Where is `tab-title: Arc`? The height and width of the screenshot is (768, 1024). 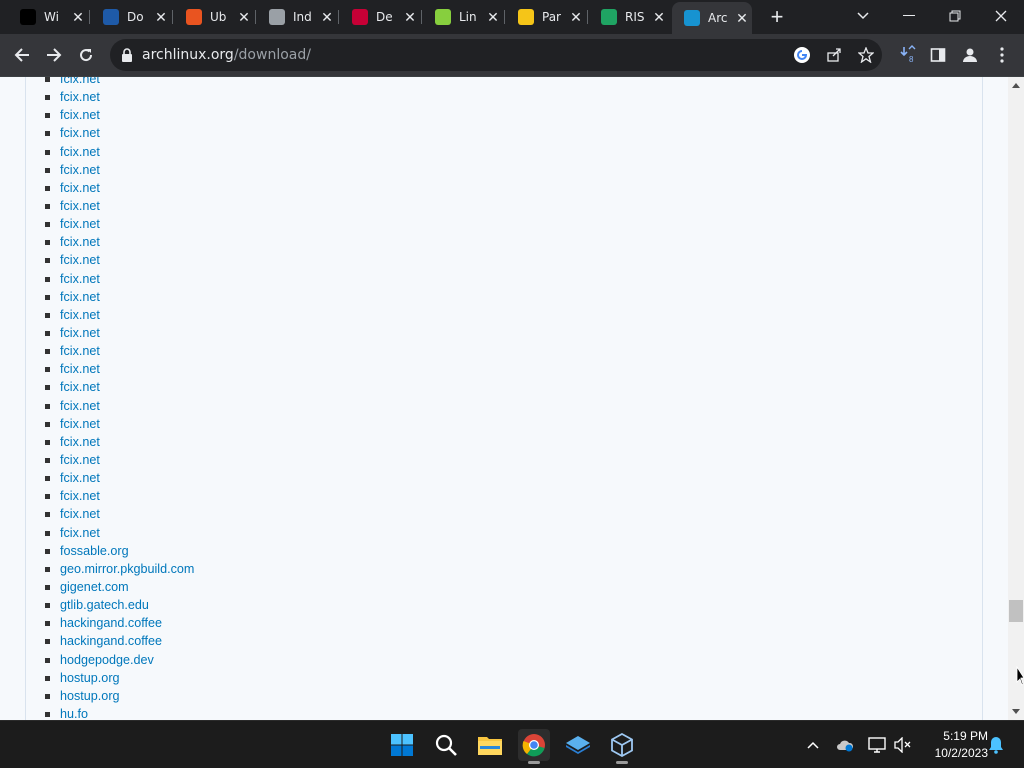
tab-title: Arc is located at coordinates (718, 18).